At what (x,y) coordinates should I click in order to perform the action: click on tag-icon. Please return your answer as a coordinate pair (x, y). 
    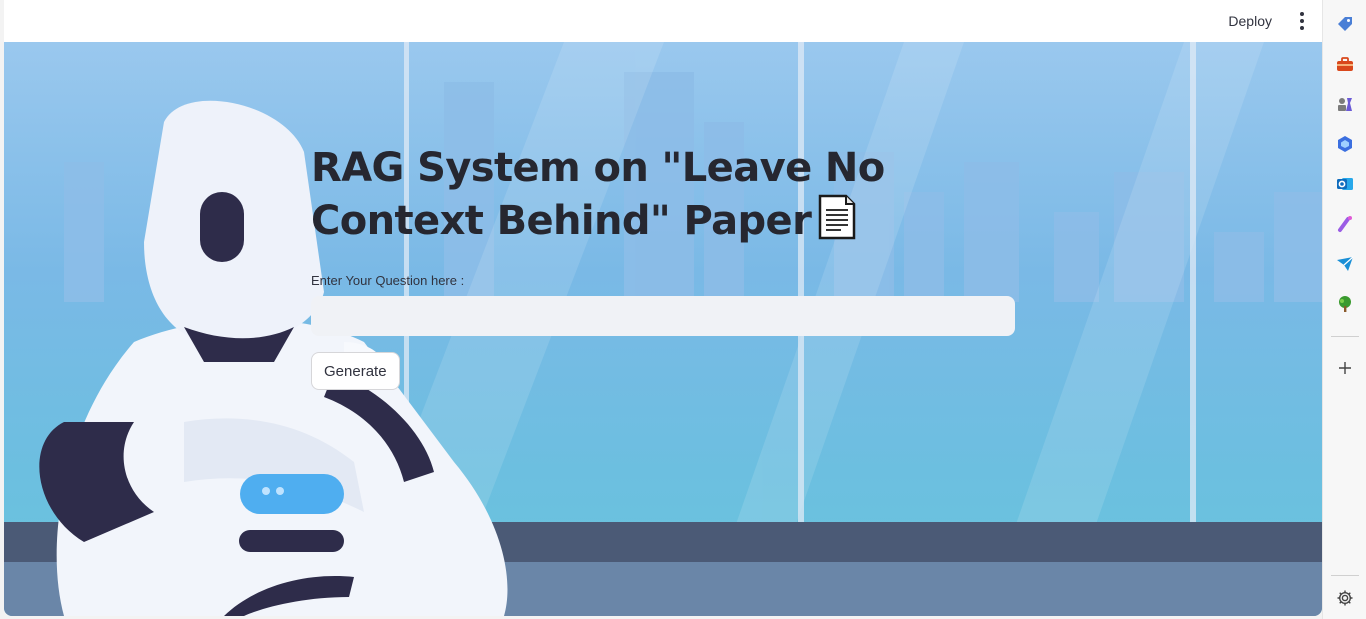
    Looking at the image, I should click on (1345, 24).